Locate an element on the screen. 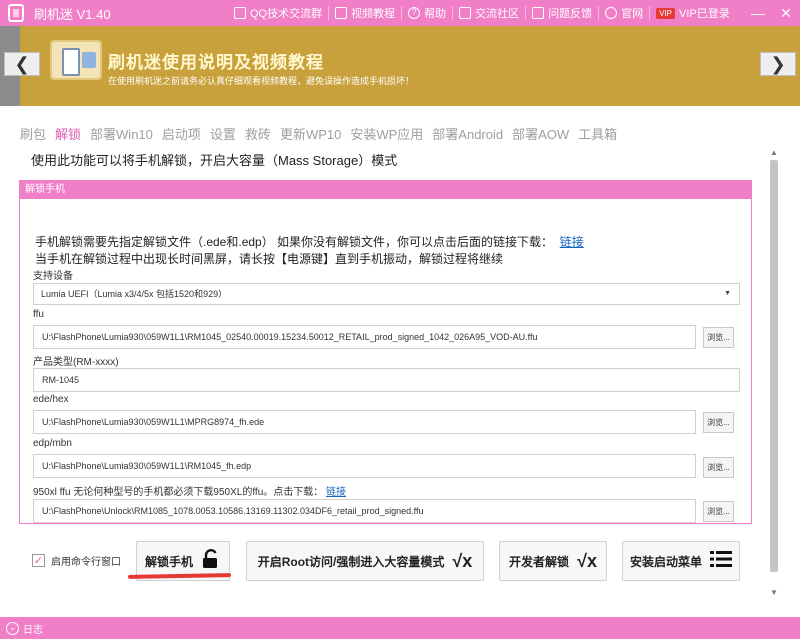 The image size is (800, 639). unlock-icon is located at coordinates (211, 561).